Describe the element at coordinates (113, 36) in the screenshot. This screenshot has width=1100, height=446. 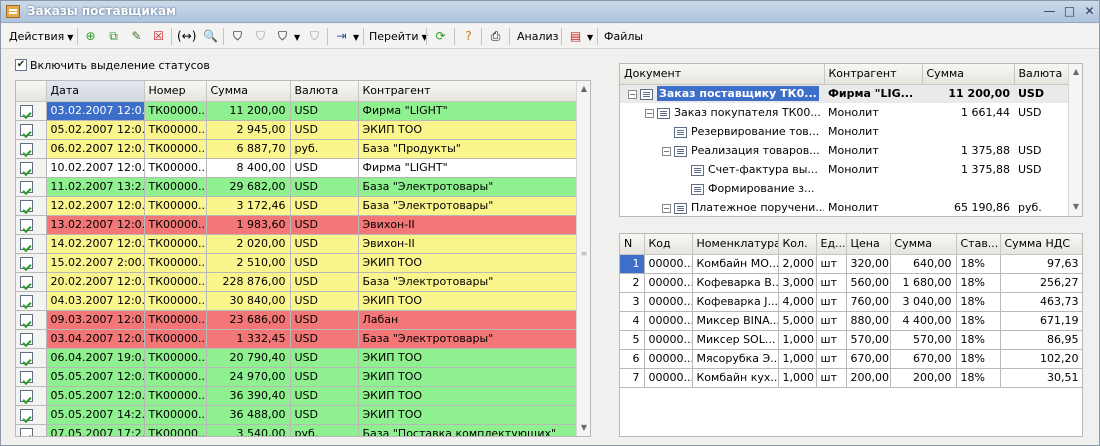
I see `copy-icon: ⧉` at that location.